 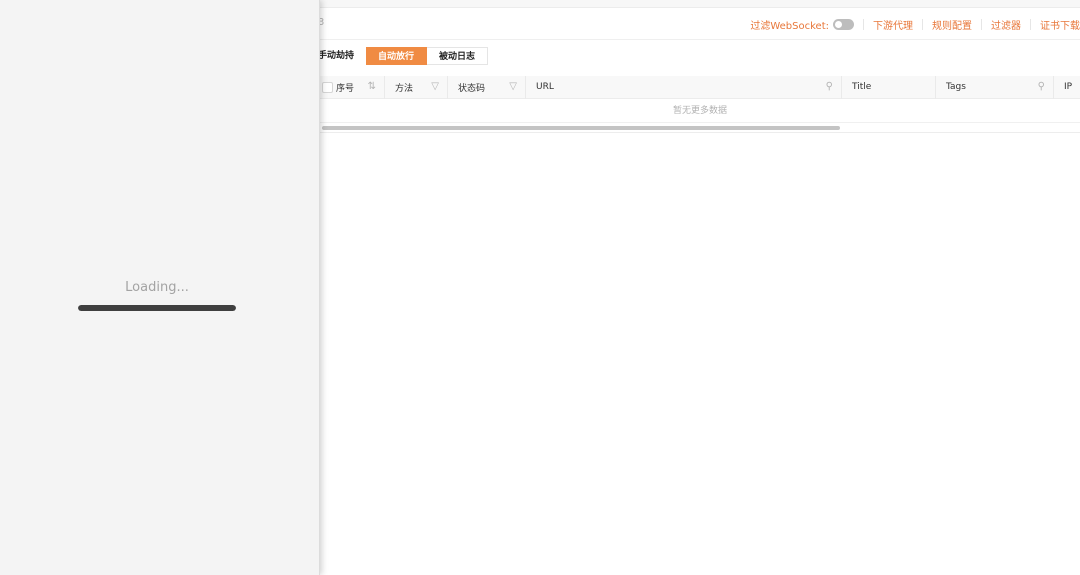 What do you see at coordinates (581, 128) in the screenshot?
I see `horizontal-scrollbar` at bounding box center [581, 128].